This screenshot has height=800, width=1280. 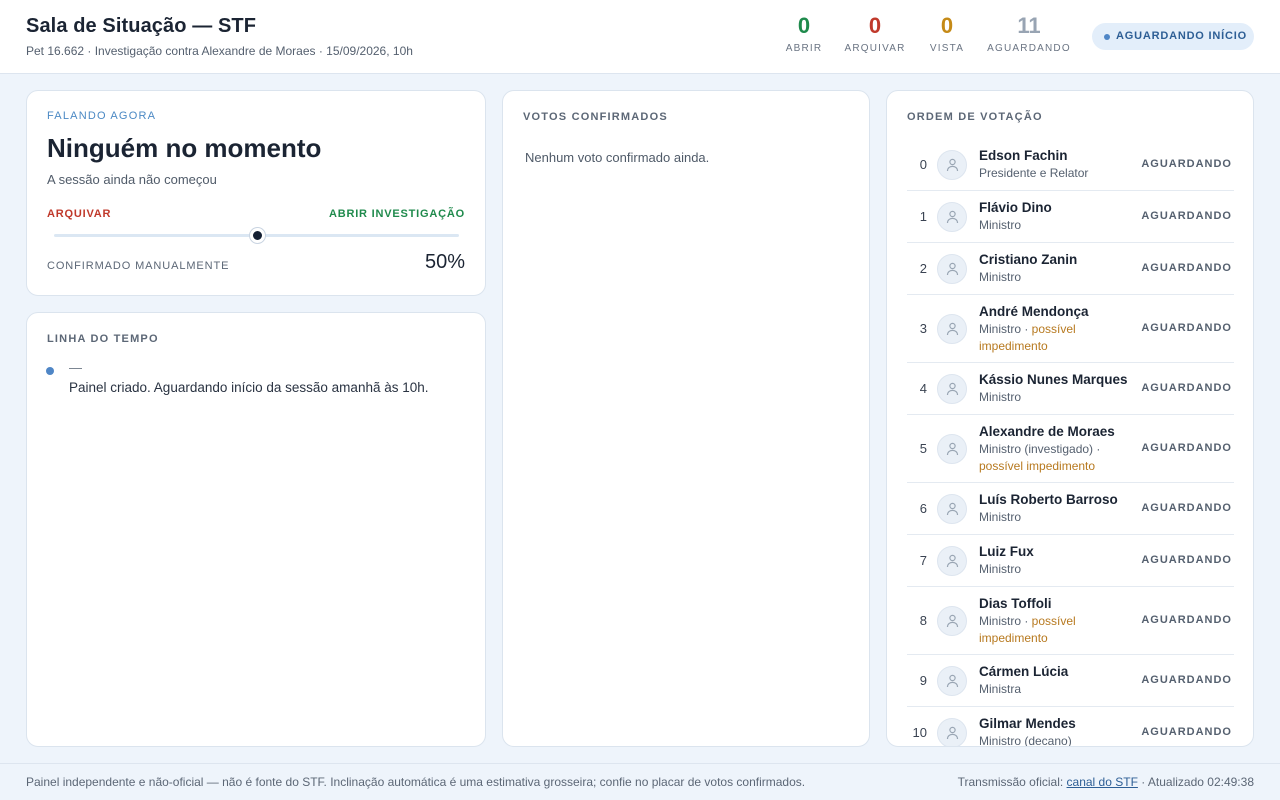 I want to click on lean-left-label: ARQUIVAR, so click(x=79, y=214).